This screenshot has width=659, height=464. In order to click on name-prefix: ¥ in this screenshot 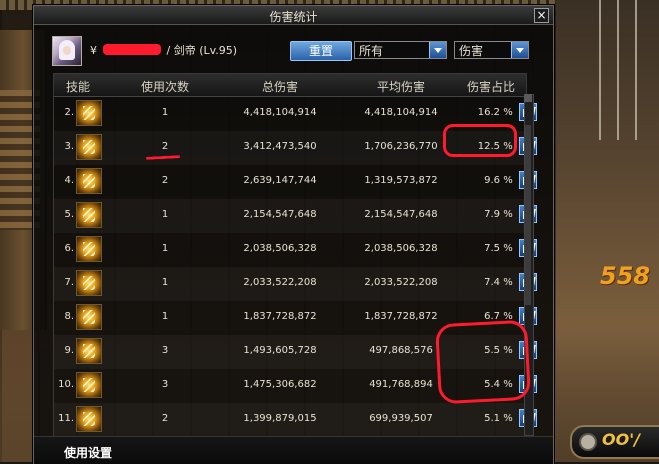, I will do `click(93, 50)`.